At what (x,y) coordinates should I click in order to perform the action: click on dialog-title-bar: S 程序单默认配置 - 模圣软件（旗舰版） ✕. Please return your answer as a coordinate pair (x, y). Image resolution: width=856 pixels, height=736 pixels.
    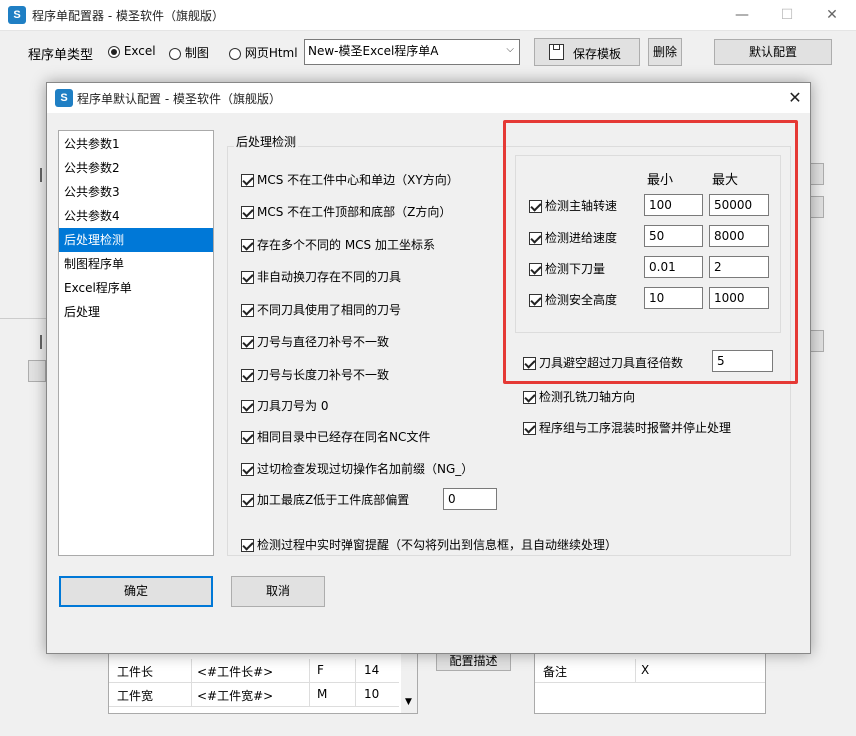
    Looking at the image, I should click on (428, 98).